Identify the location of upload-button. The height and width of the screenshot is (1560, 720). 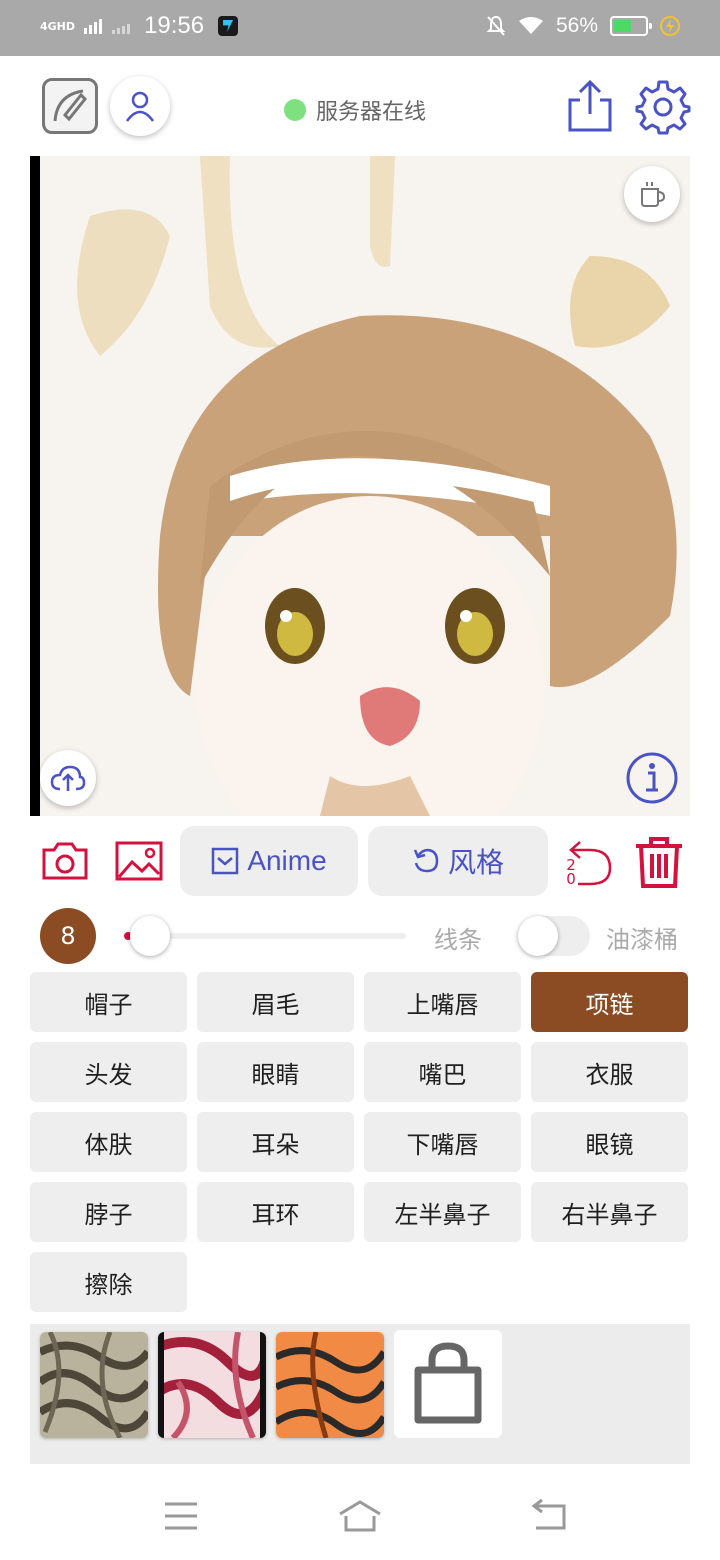
(68, 778).